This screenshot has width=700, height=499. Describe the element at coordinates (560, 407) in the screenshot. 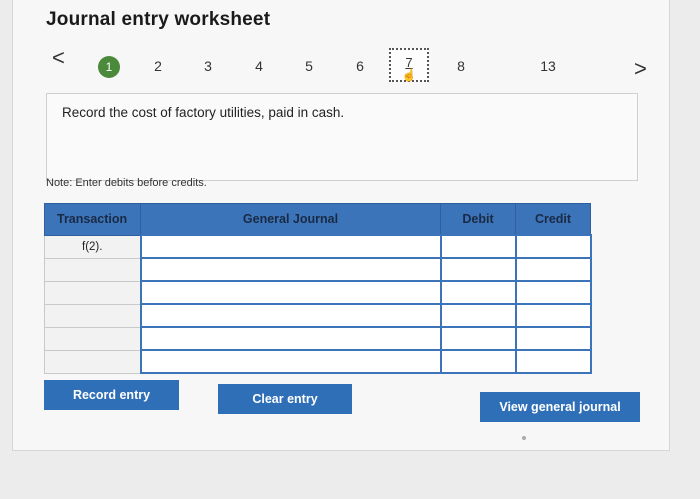

I see `view-general-journal-button: View general journal` at that location.